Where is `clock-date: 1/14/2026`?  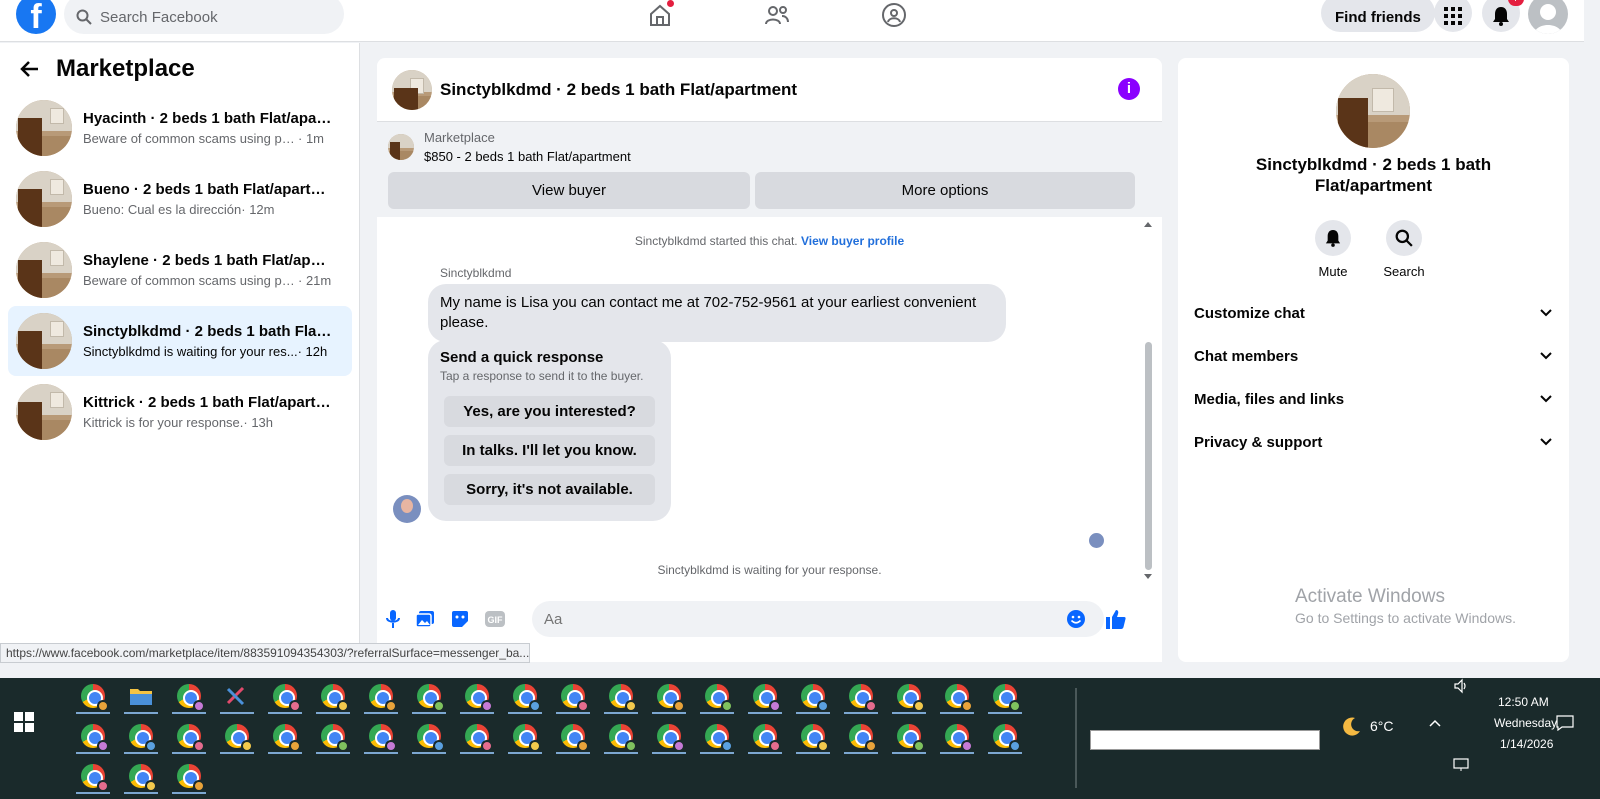 clock-date: 1/14/2026 is located at coordinates (1526, 744).